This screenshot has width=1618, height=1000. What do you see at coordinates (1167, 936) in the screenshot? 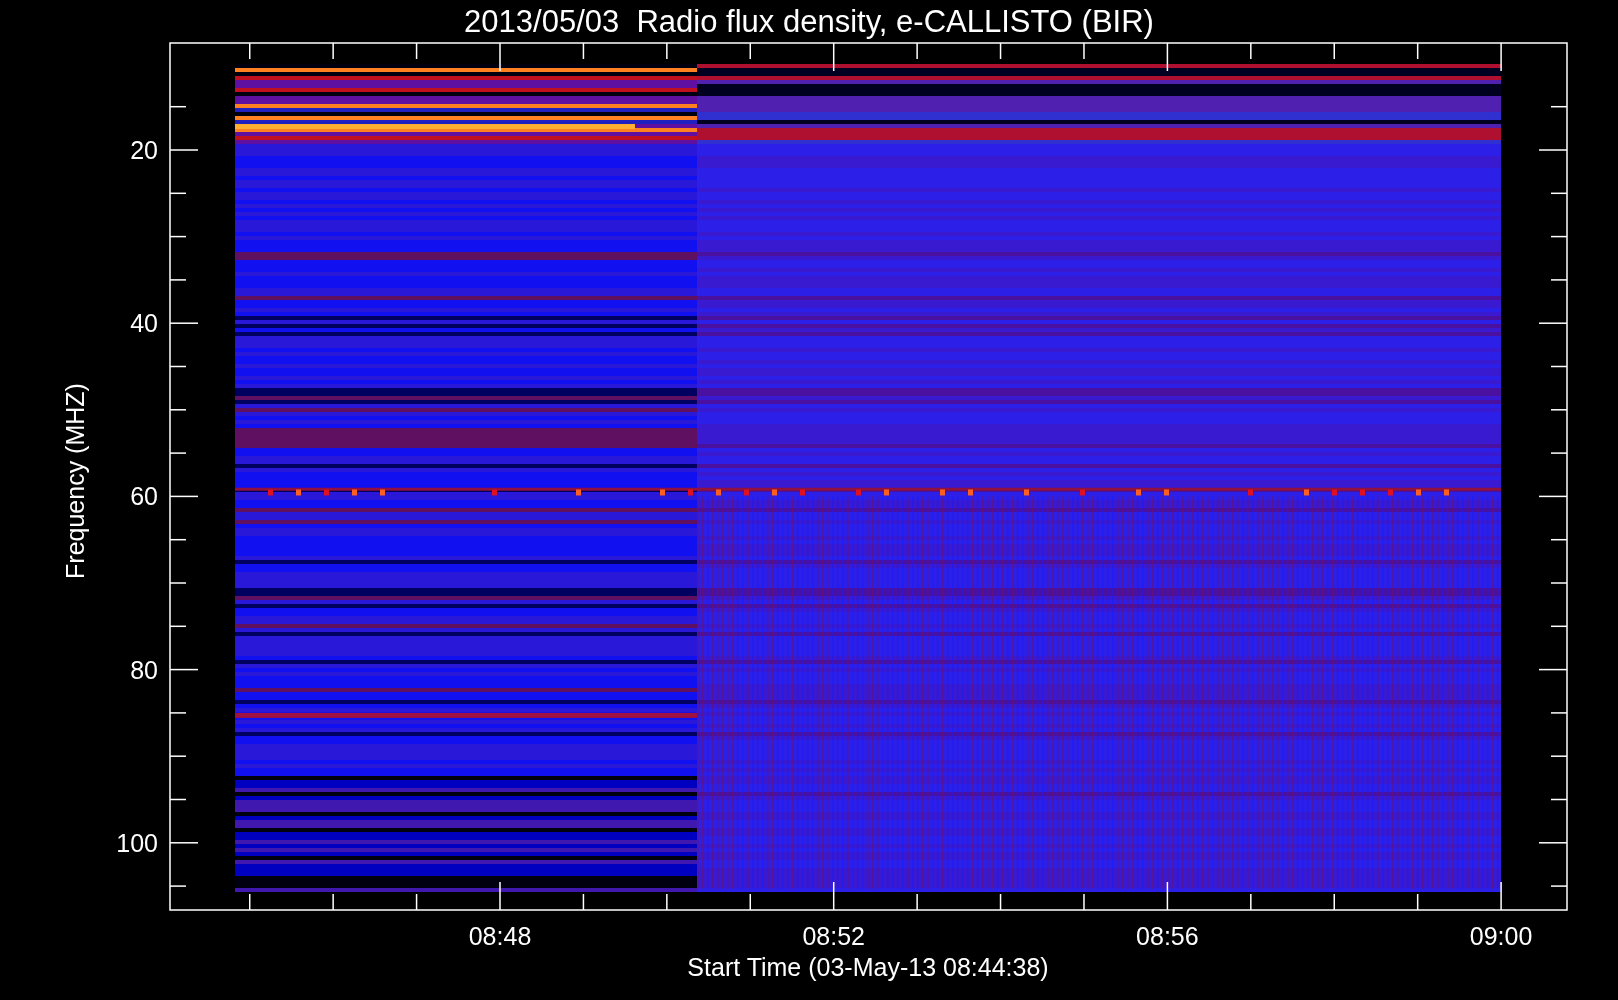
I see `x-tick-label: 08:56` at bounding box center [1167, 936].